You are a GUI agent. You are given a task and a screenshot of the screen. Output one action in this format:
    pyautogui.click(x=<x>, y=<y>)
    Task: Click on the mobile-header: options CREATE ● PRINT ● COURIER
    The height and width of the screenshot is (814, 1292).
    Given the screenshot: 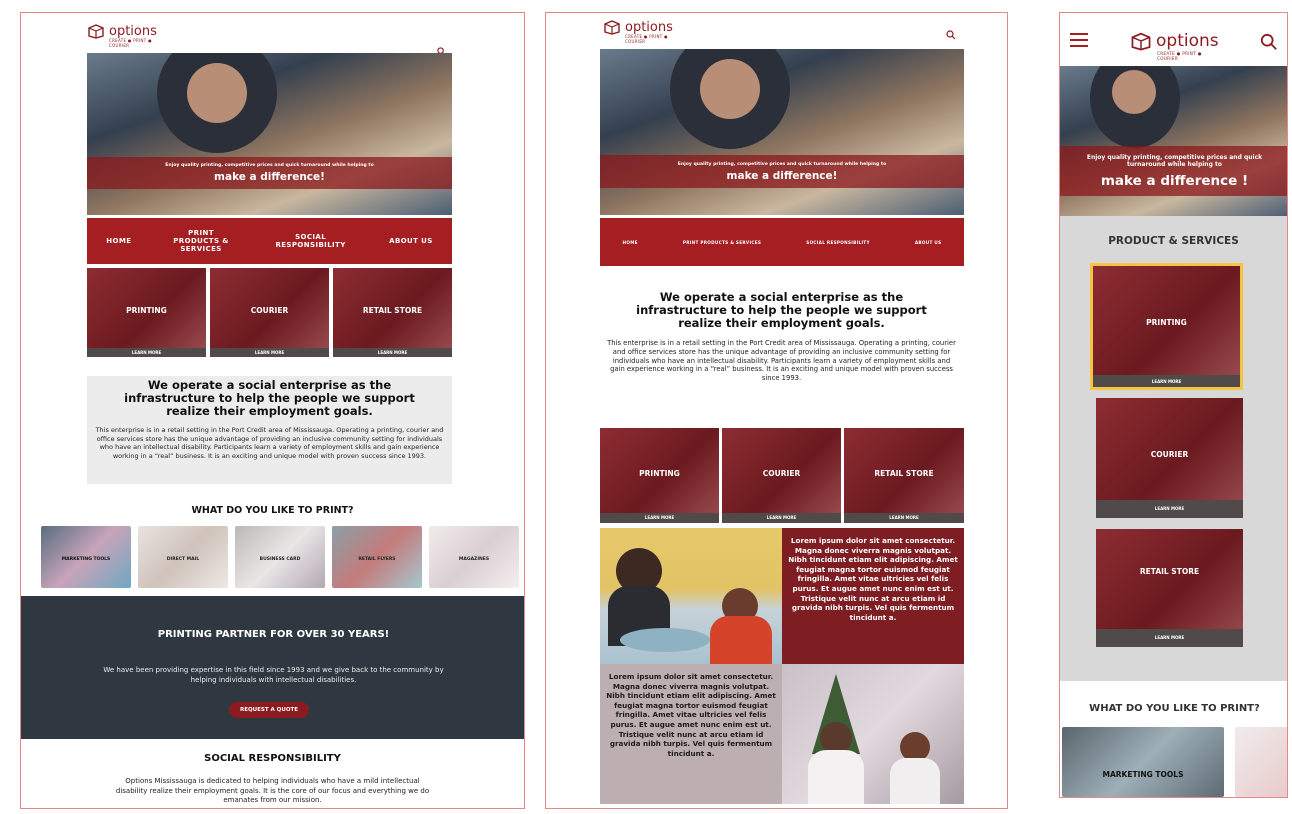 What is the action you would take?
    pyautogui.click(x=1173, y=40)
    